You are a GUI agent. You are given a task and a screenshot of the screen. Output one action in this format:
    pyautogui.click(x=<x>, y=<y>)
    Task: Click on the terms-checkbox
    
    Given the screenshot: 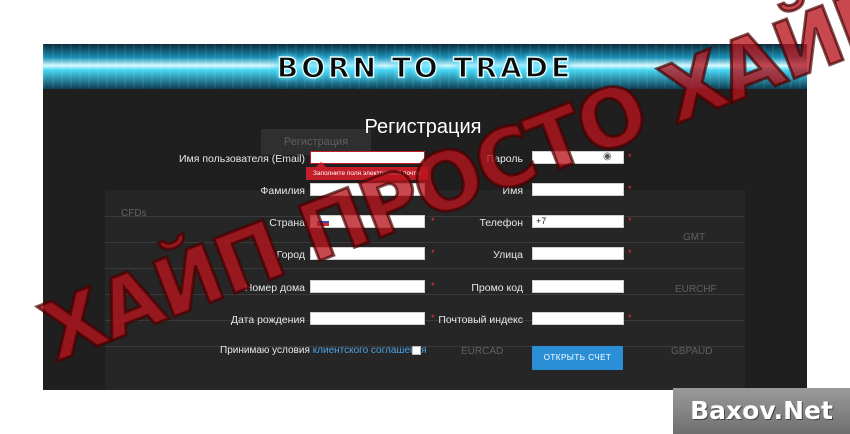 What is the action you would take?
    pyautogui.click(x=416, y=350)
    